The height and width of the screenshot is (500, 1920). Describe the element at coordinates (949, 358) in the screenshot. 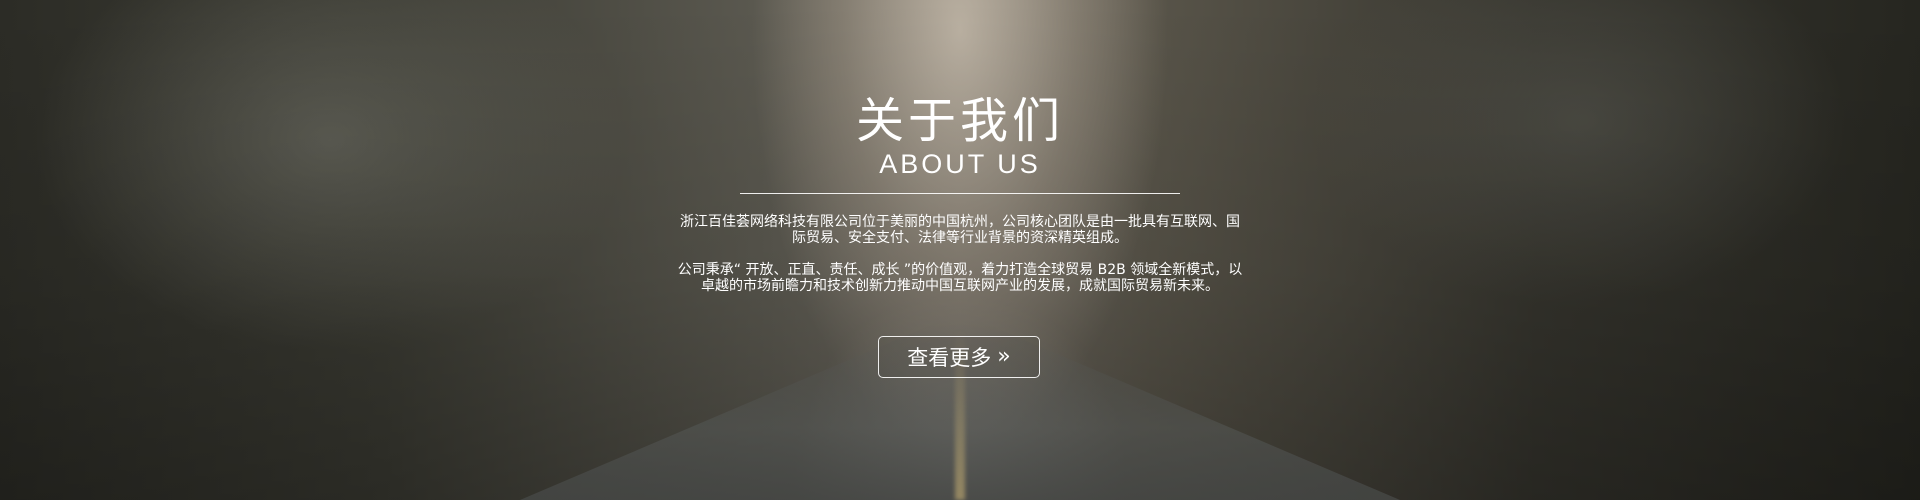

I see `view-more-button-label: 查看更多` at that location.